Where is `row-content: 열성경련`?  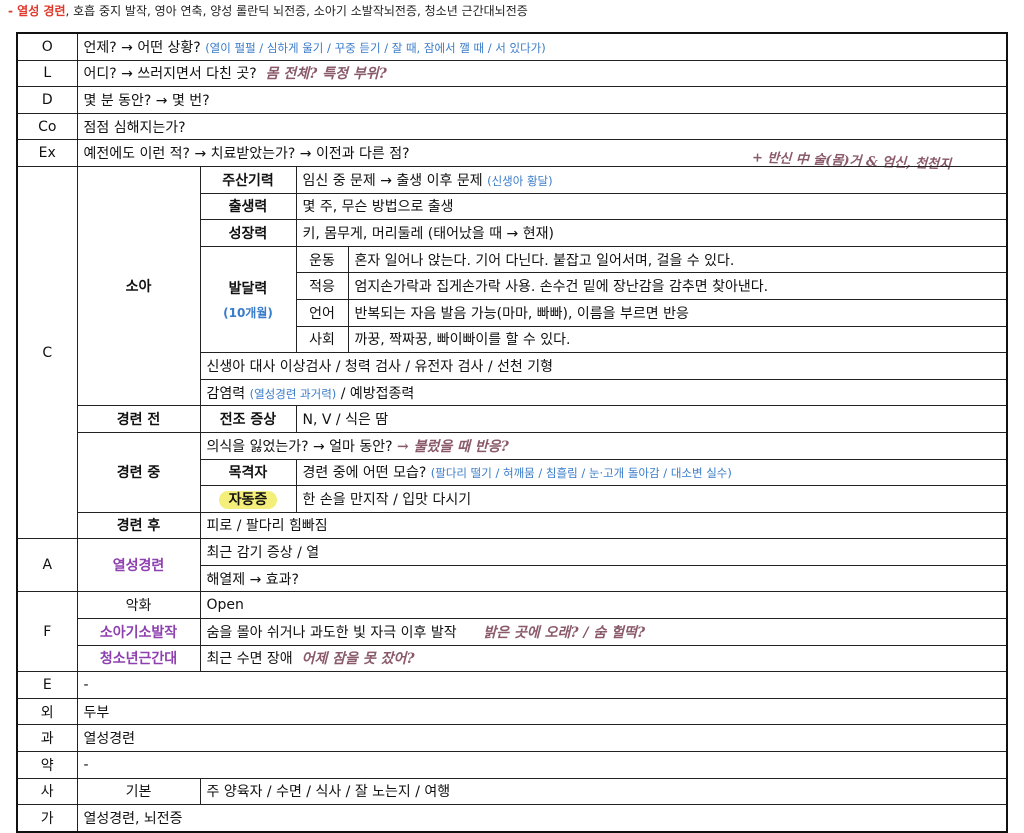
row-content: 열성경련 is located at coordinates (542, 738).